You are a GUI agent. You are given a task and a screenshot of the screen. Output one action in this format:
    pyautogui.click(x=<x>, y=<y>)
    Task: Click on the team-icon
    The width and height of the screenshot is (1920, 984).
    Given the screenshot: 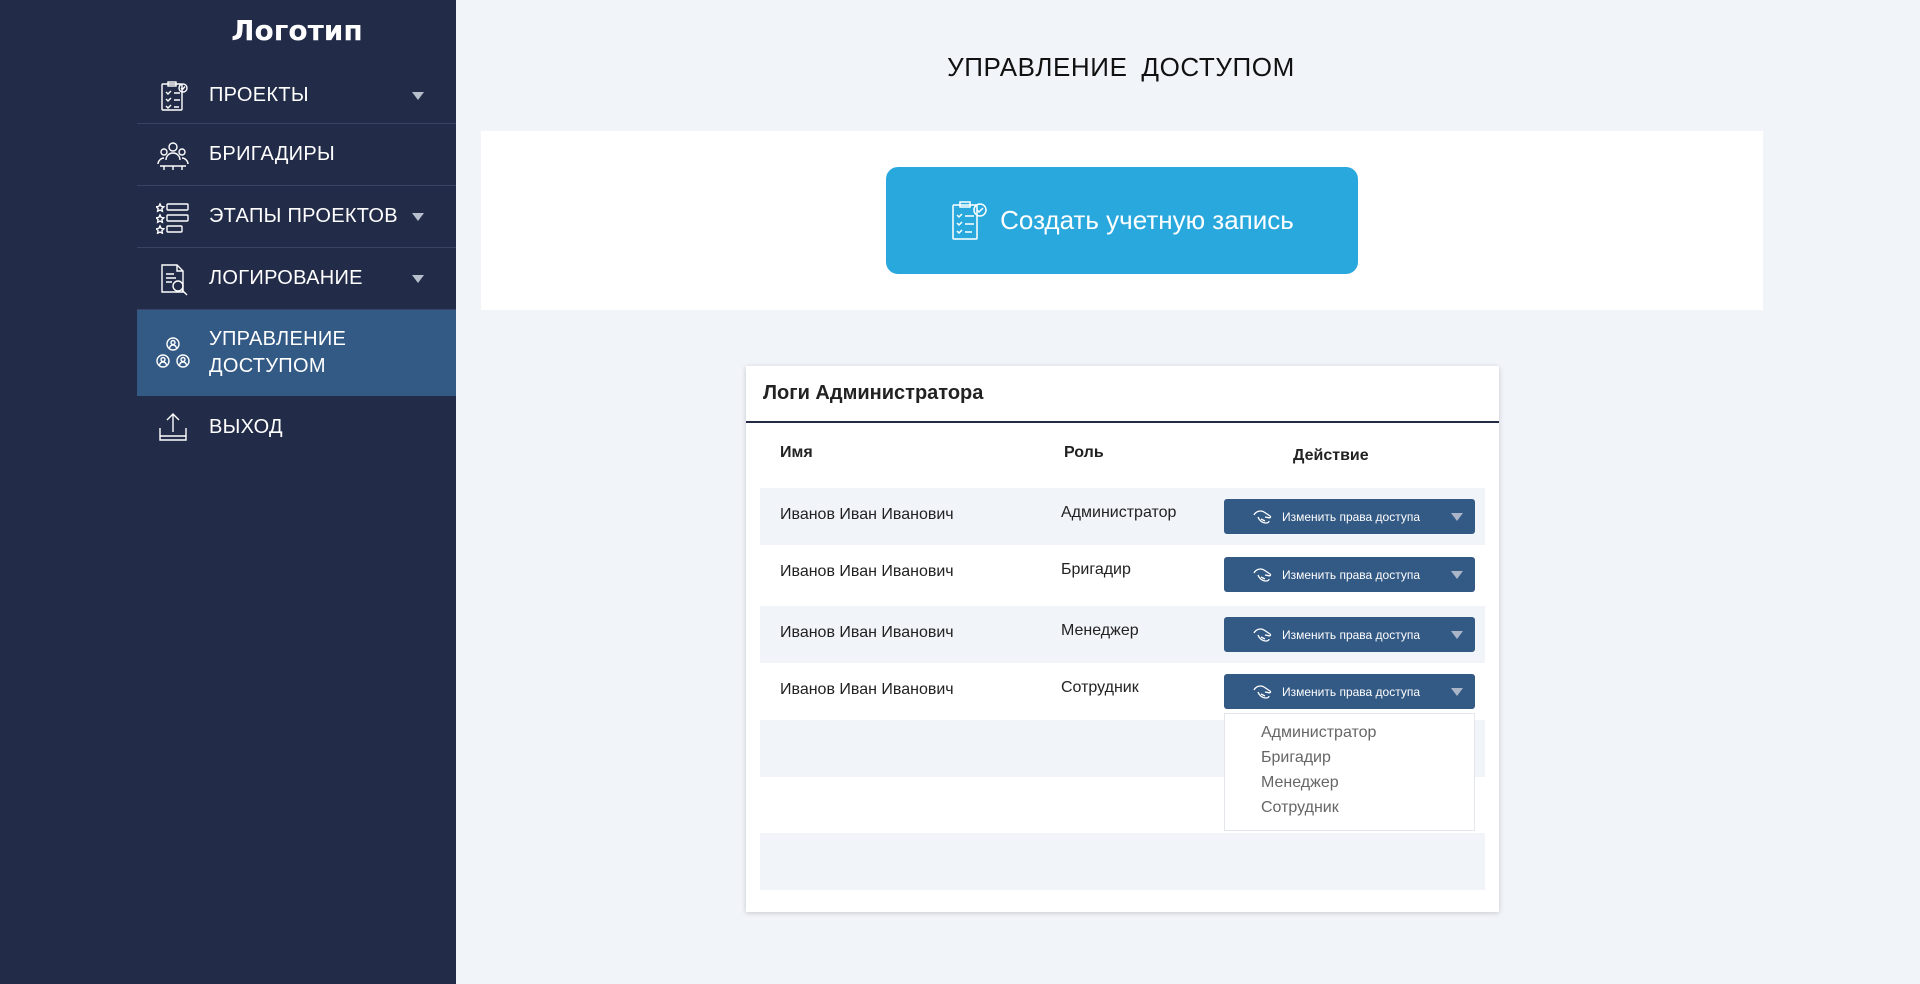 What is the action you would take?
    pyautogui.click(x=173, y=155)
    